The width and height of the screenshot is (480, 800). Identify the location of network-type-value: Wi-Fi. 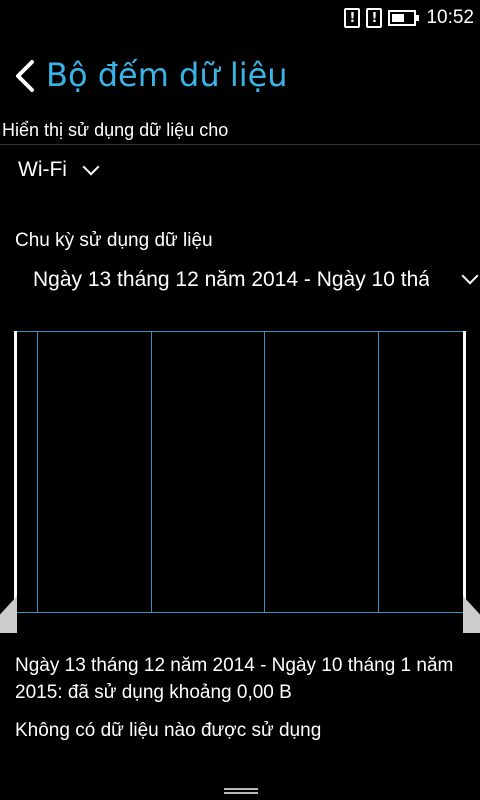
(42, 169).